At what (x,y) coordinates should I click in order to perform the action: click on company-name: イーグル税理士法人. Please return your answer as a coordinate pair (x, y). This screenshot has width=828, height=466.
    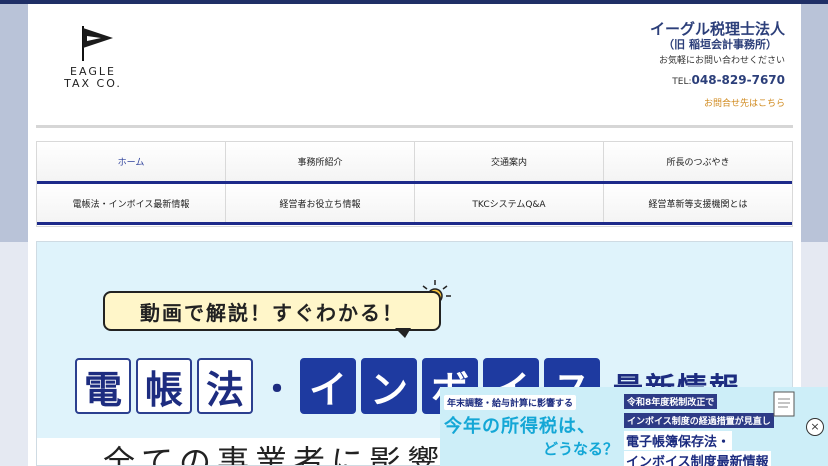
    Looking at the image, I should click on (717, 29).